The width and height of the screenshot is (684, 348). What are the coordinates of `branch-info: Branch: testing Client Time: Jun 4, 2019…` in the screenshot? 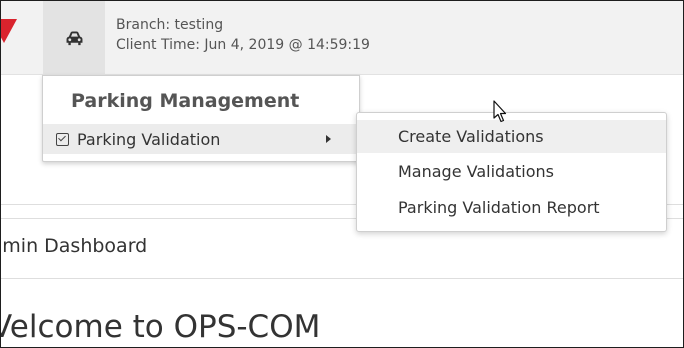 It's located at (243, 35).